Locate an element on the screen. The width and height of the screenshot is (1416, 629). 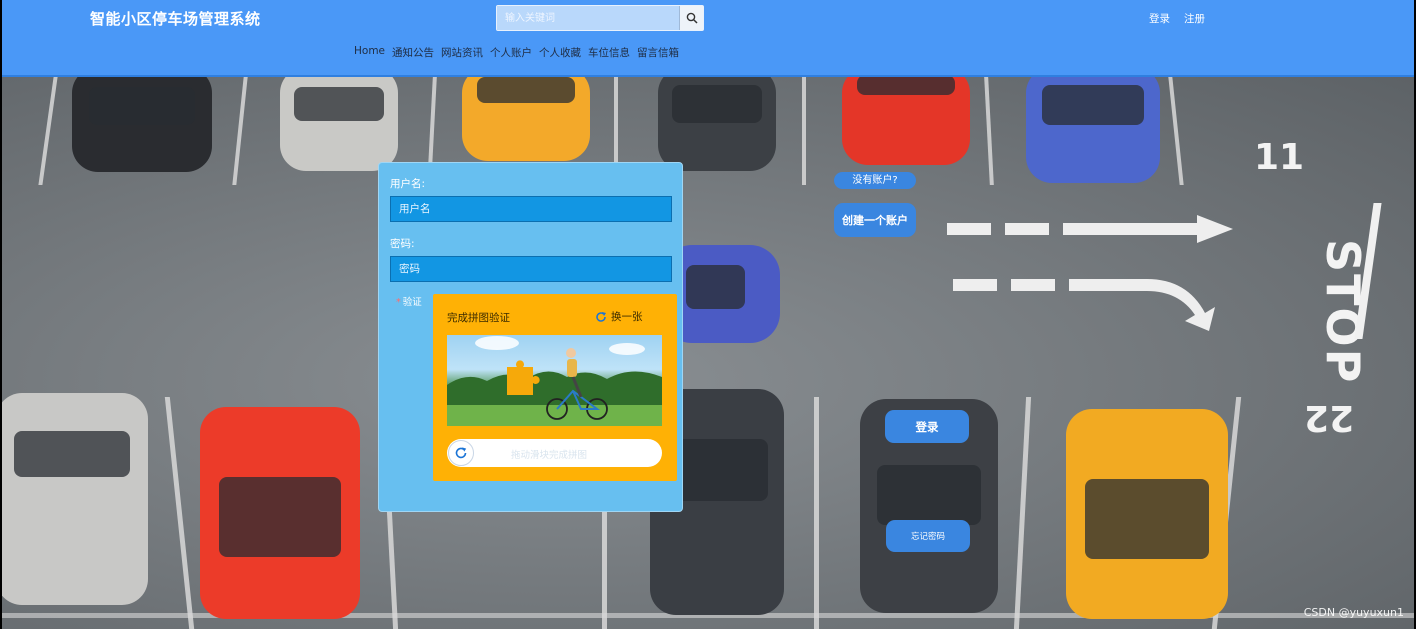
search-box is located at coordinates (600, 18).